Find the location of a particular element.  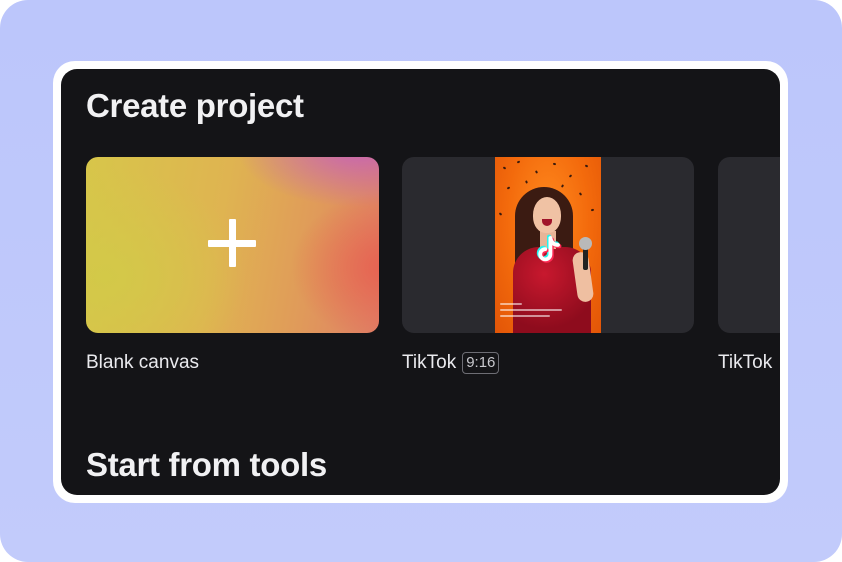

tiktok-template-label: TikTok 9:16 is located at coordinates (451, 363).